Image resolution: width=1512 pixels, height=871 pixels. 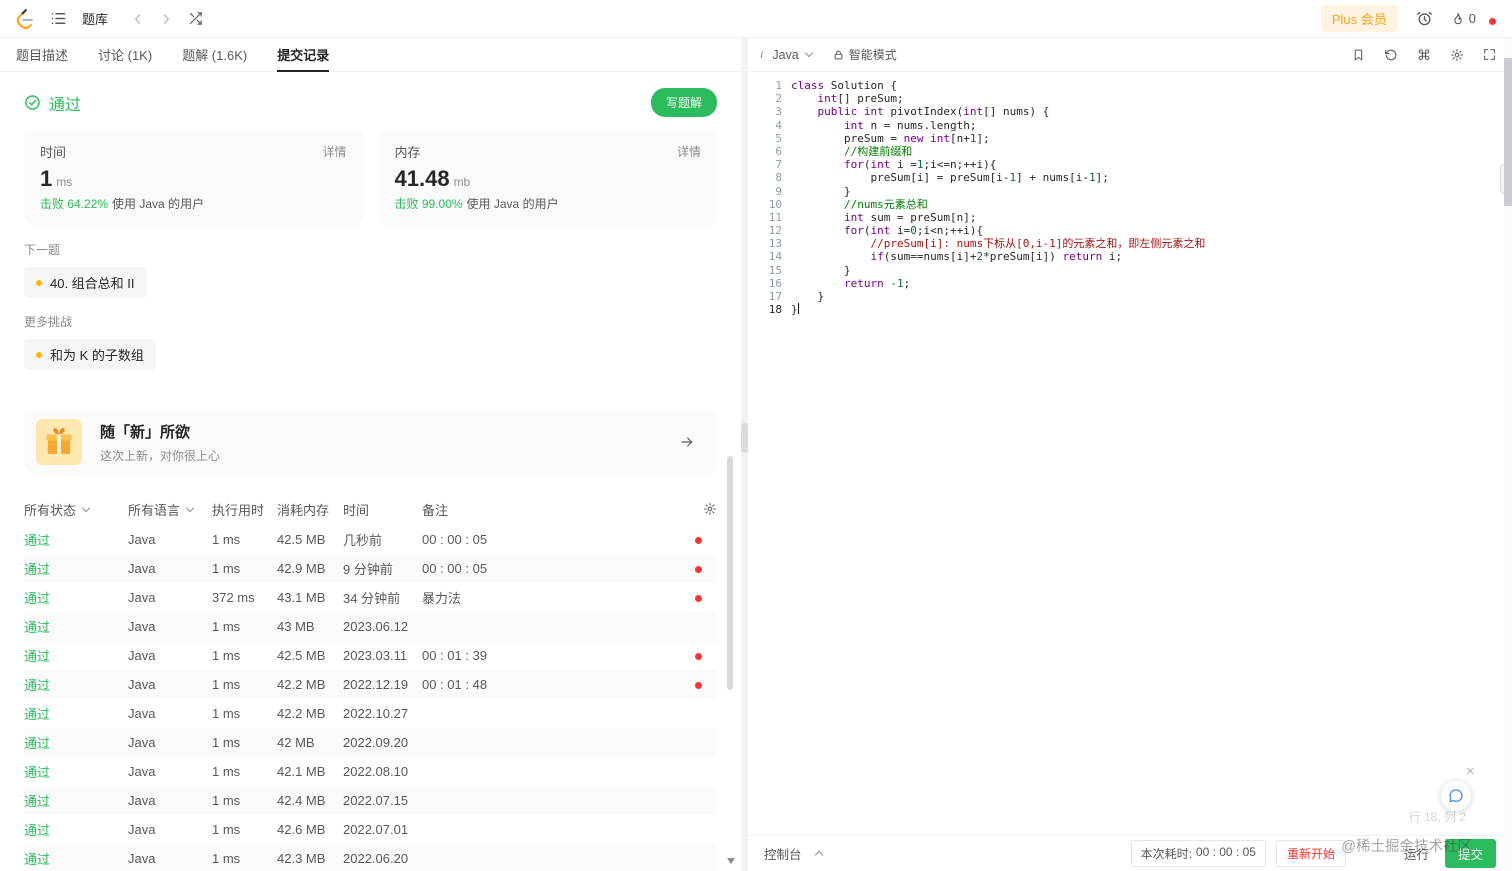 I want to click on submission-row: 通过 Java 1 ms 42.5 MB 2023.03.11 00 : 01 : 39, so click(x=370, y=655).